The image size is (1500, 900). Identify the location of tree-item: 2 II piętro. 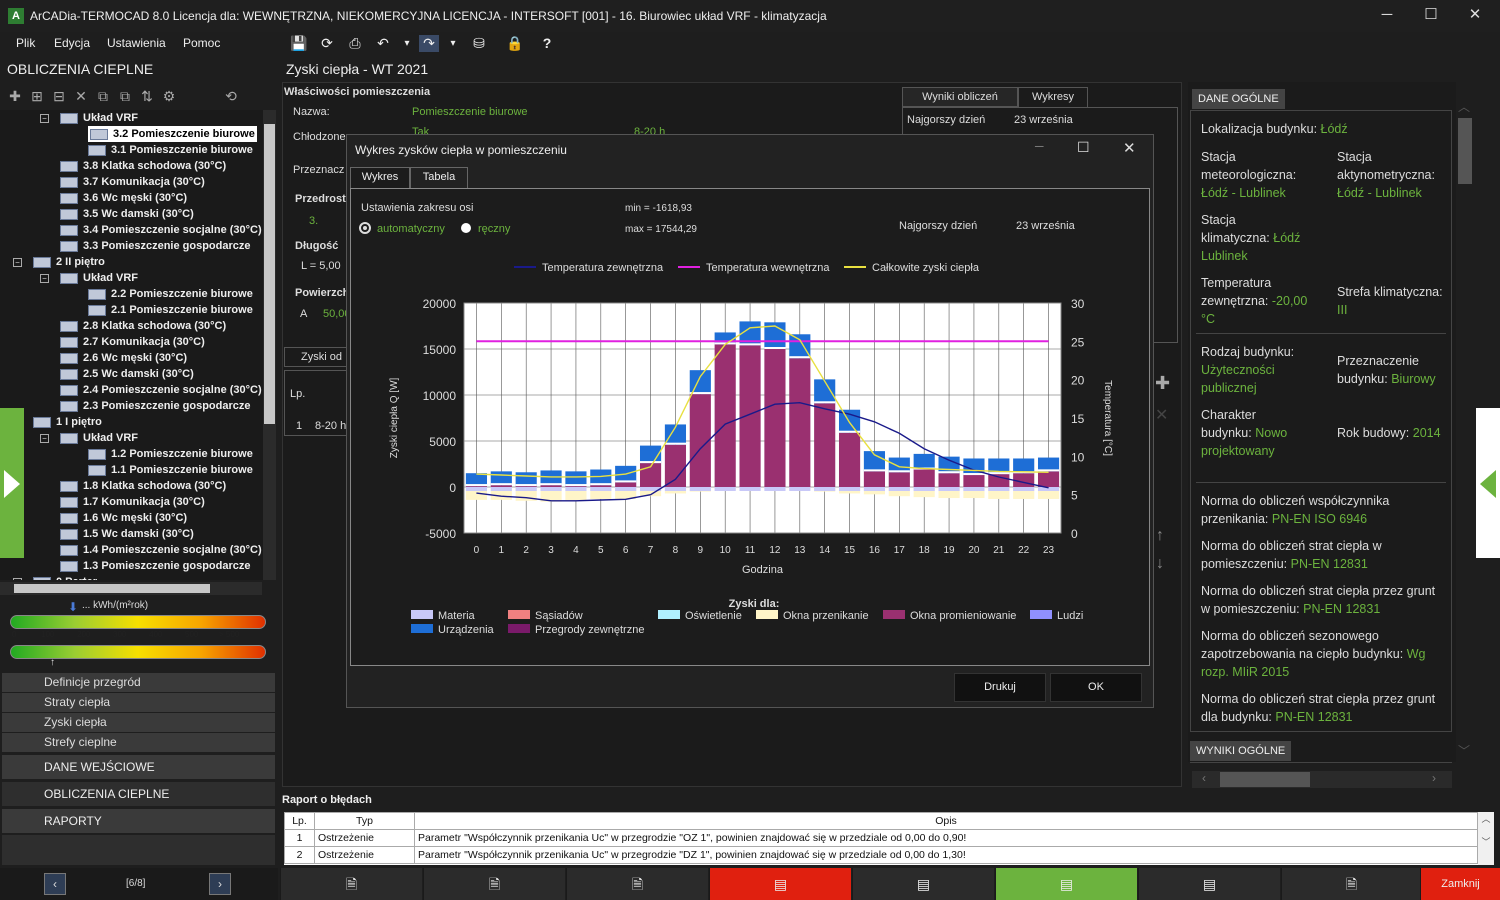
(69, 262).